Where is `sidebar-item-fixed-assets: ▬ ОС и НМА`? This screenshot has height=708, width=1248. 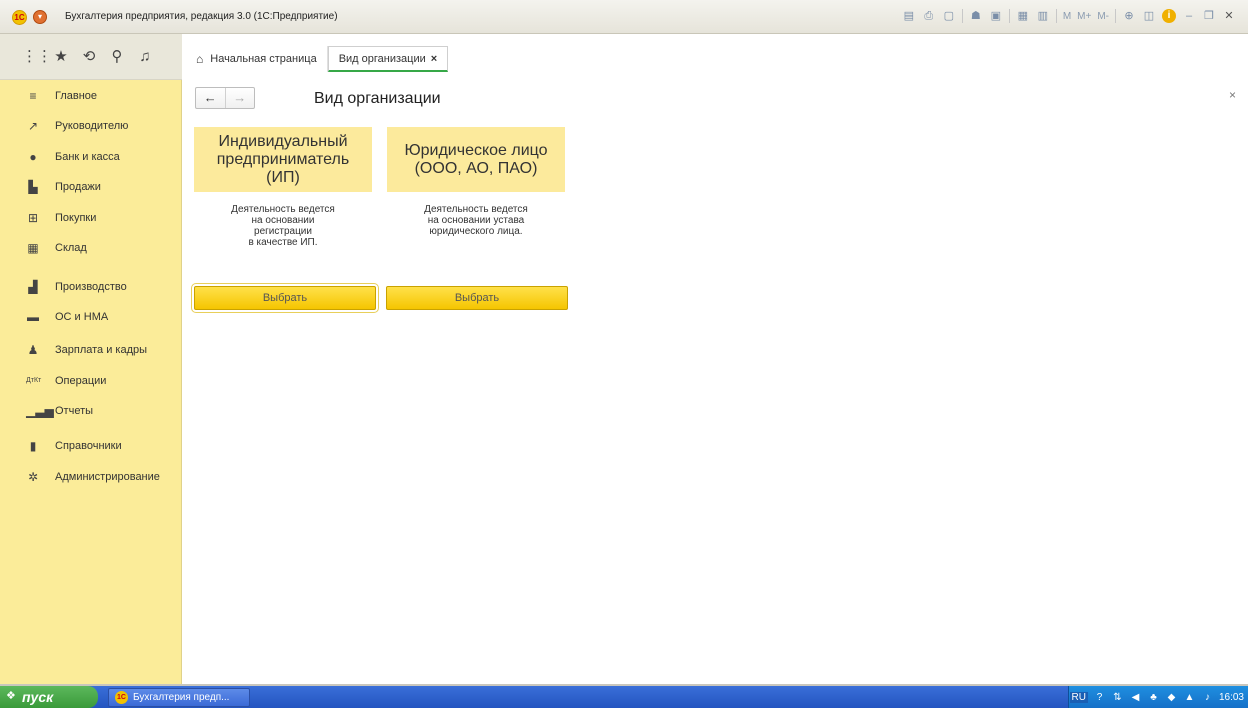
sidebar-item-fixed-assets: ▬ ОС и НМА is located at coordinates (91, 316).